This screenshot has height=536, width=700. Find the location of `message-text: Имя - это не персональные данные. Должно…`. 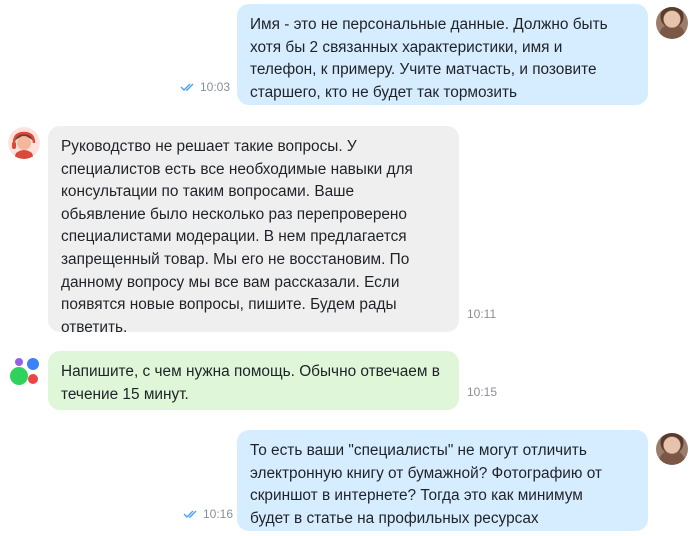

message-text: Имя - это не персональные данные. Должно… is located at coordinates (429, 58).